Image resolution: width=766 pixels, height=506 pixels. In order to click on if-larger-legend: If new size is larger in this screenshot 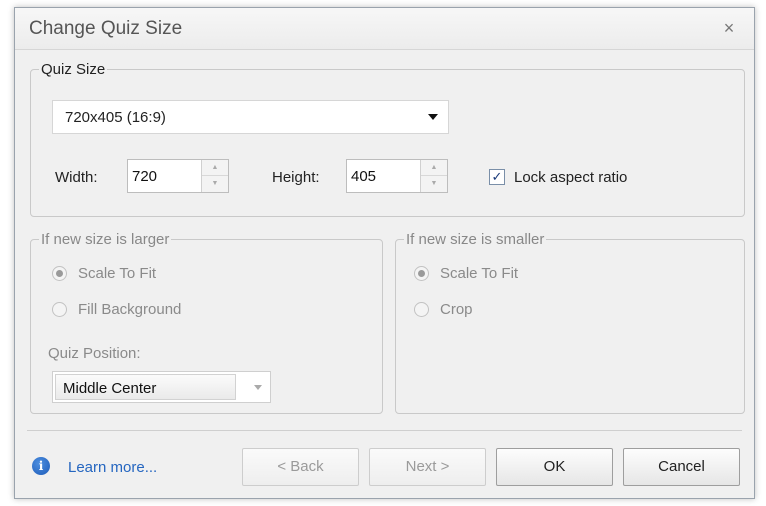, I will do `click(105, 239)`.